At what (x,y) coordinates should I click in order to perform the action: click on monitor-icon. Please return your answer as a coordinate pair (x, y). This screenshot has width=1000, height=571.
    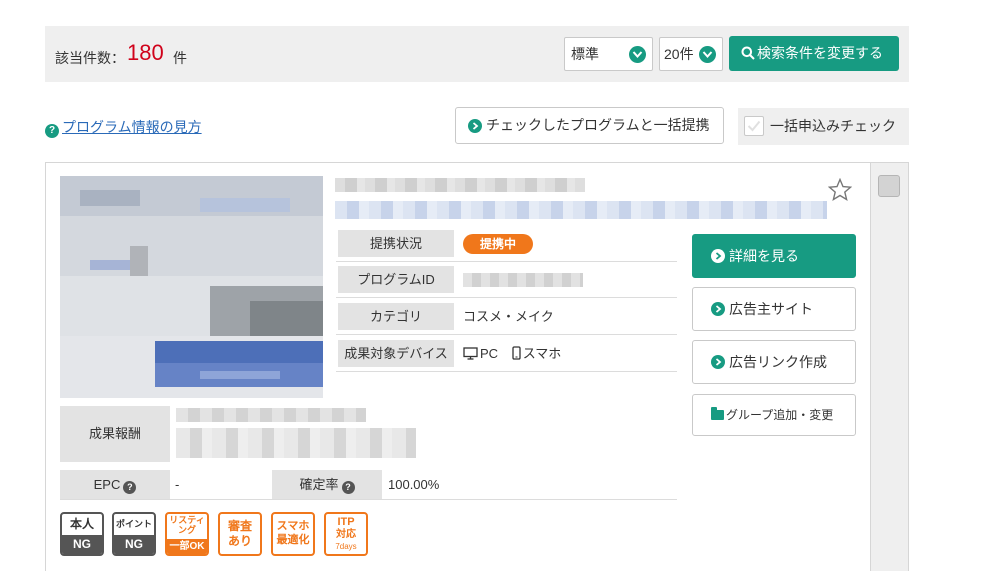
    Looking at the image, I should click on (470, 353).